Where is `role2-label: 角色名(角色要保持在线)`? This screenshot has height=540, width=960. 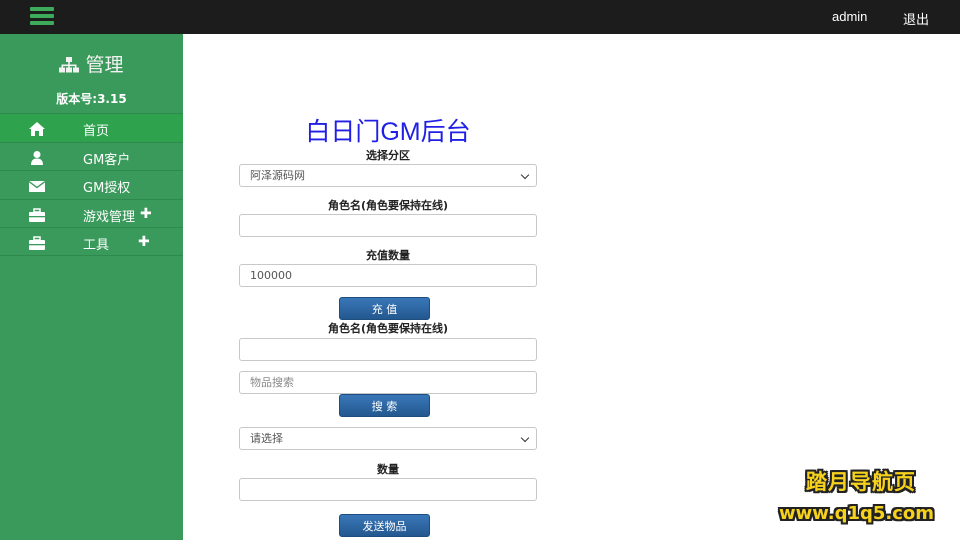
role2-label: 角色名(角色要保持在线) is located at coordinates (388, 328).